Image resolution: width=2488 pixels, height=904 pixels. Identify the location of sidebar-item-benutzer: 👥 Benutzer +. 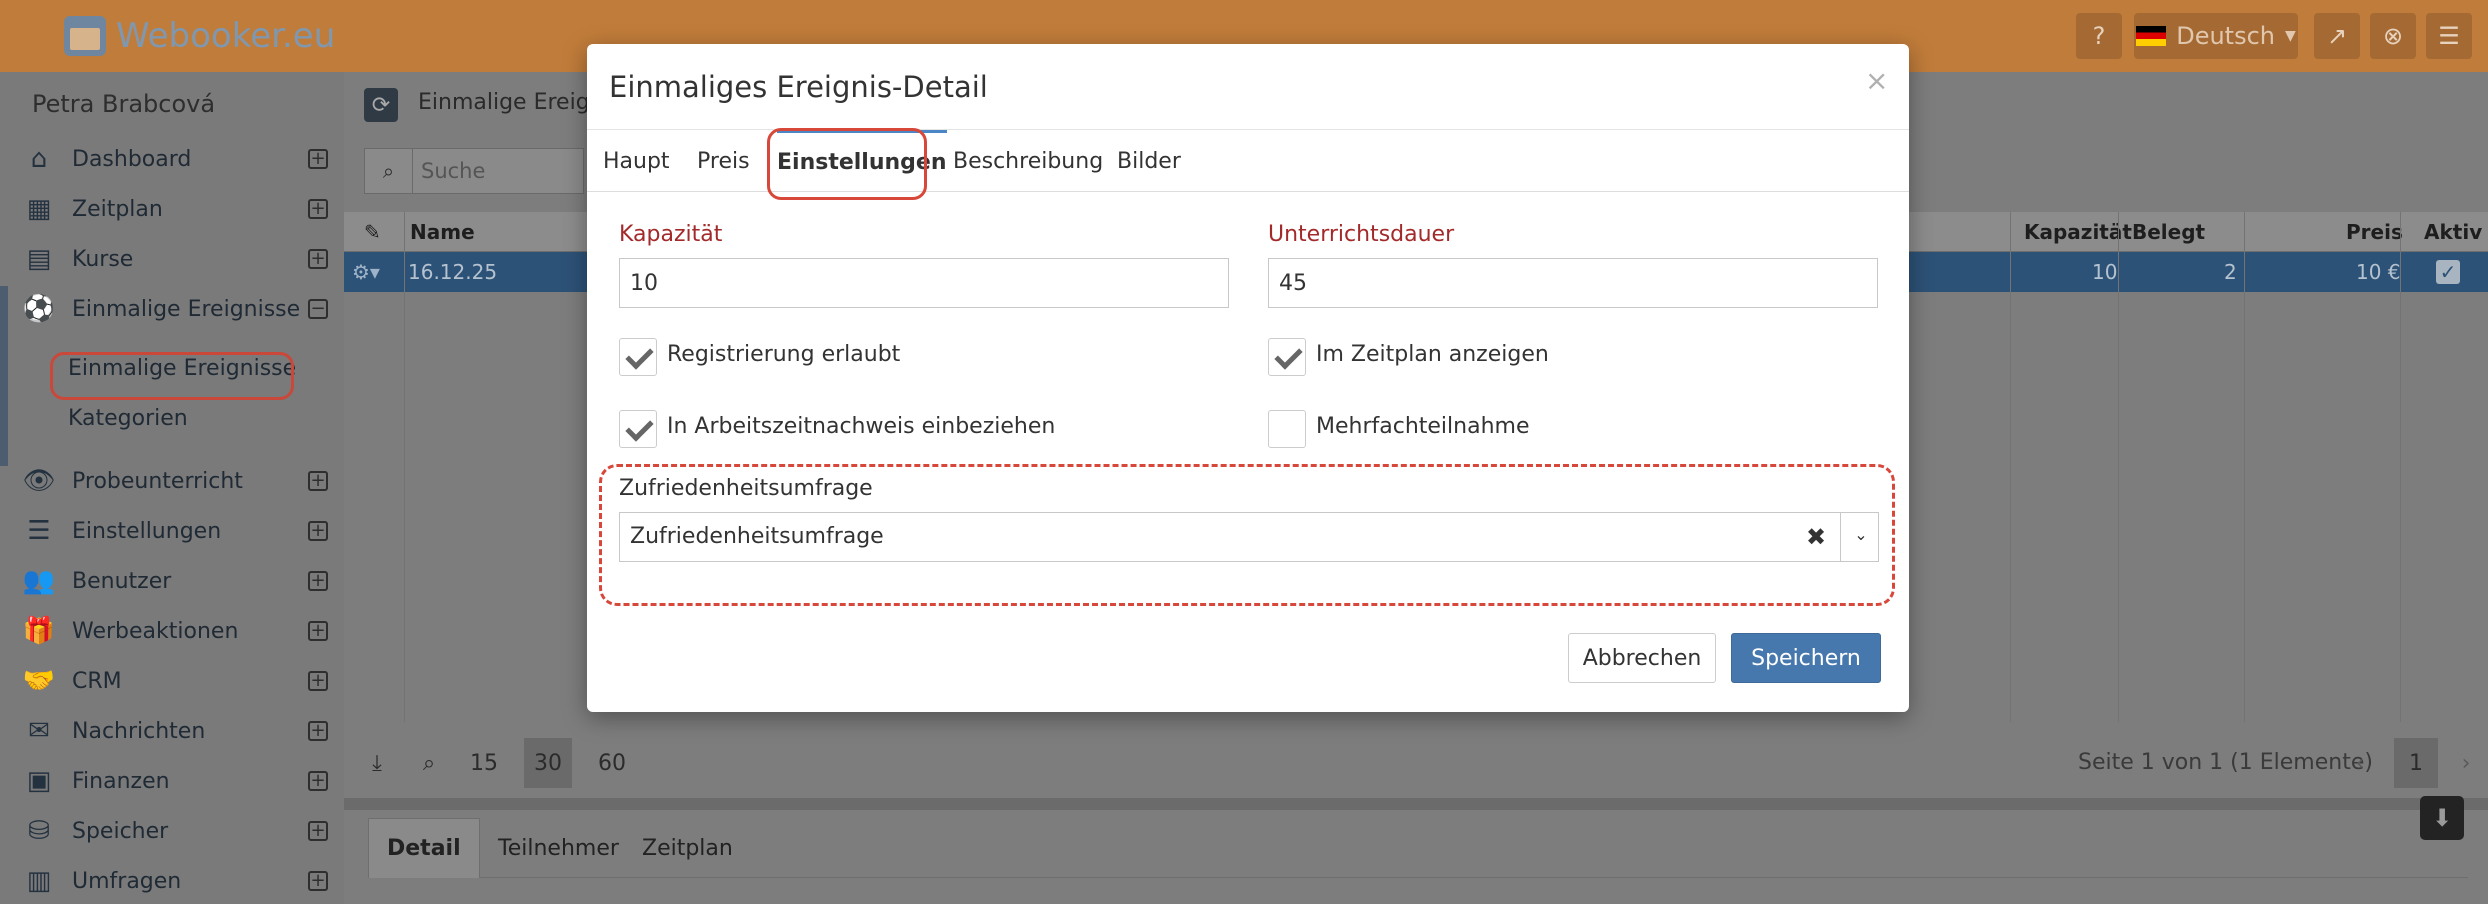
(172, 581).